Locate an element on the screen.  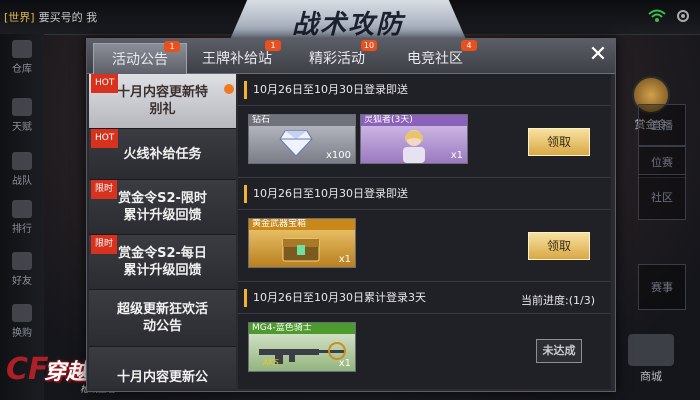
tab-bar: 活动公告 1 王牌补给站 1 精彩活动 10 电竞社区 4 ✕ is located at coordinates (351, 56).